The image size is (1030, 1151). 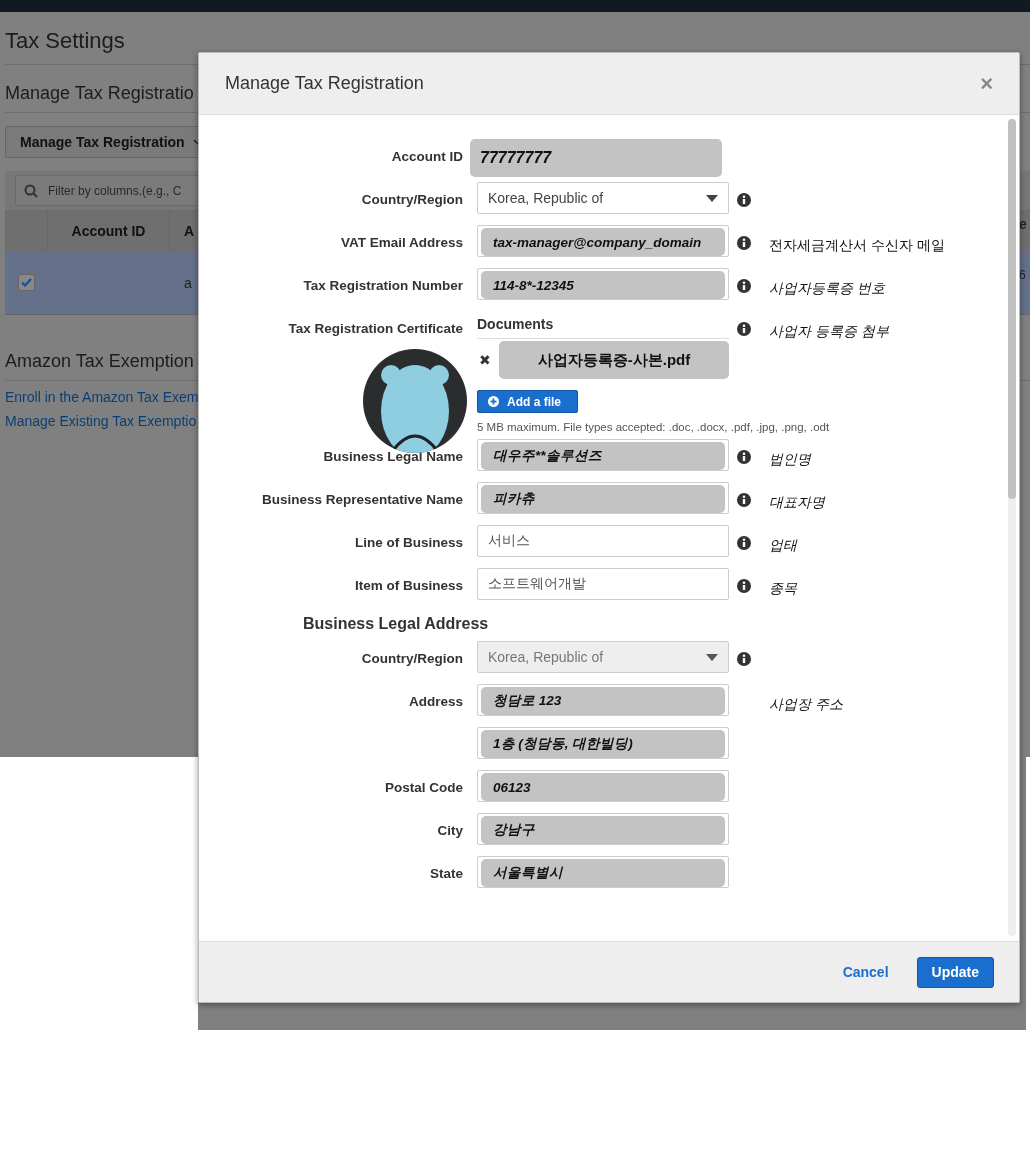 I want to click on field-label: Postal Code, so click(x=424, y=787).